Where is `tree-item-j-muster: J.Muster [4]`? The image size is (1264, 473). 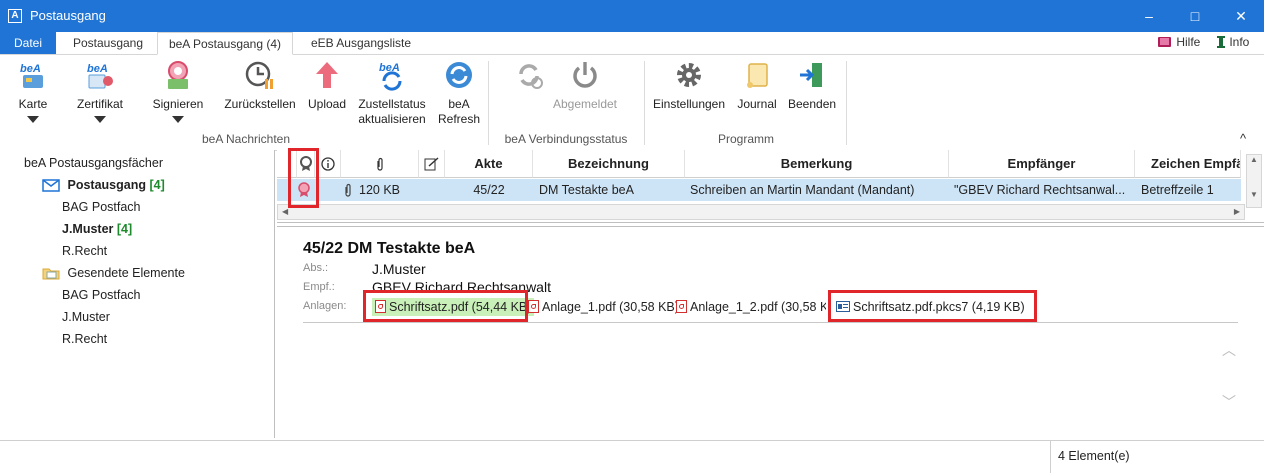
tree-item-j-muster: J.Muster [4] is located at coordinates (97, 229).